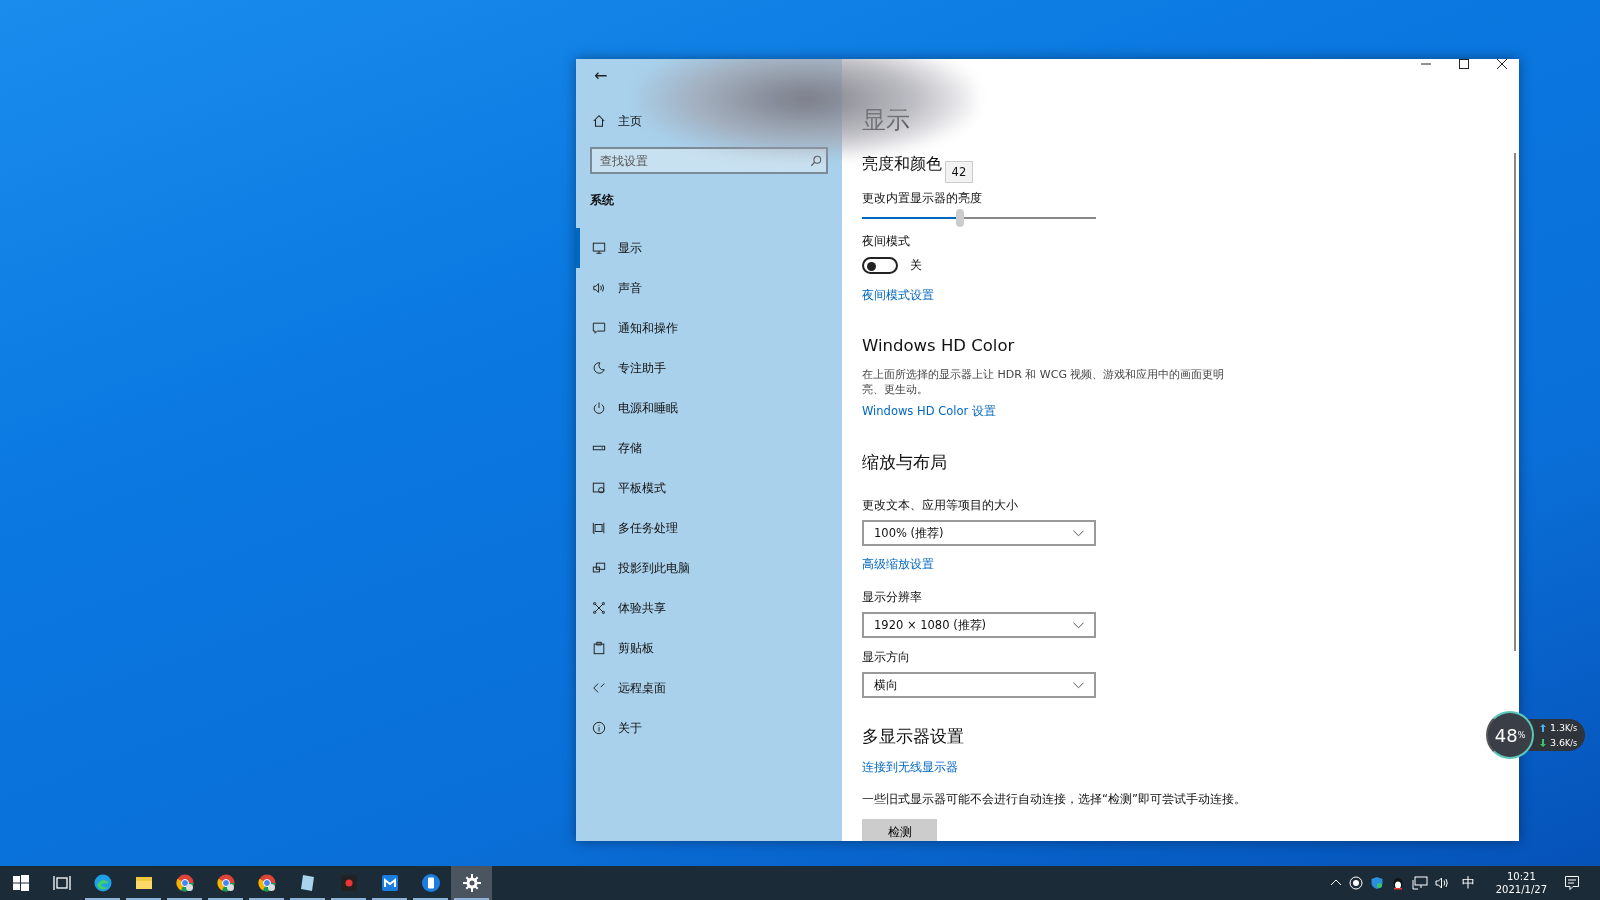 The image size is (1600, 900). What do you see at coordinates (1543, 742) in the screenshot?
I see `download-arrow-icon` at bounding box center [1543, 742].